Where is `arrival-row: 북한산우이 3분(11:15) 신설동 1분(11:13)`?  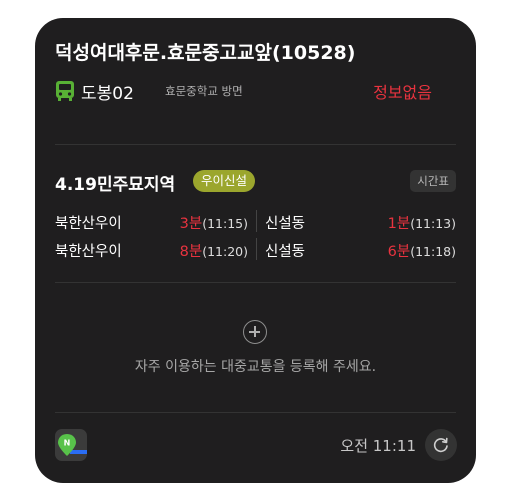
arrival-row: 북한산우이 3분(11:15) 신설동 1분(11:13) is located at coordinates (255, 221).